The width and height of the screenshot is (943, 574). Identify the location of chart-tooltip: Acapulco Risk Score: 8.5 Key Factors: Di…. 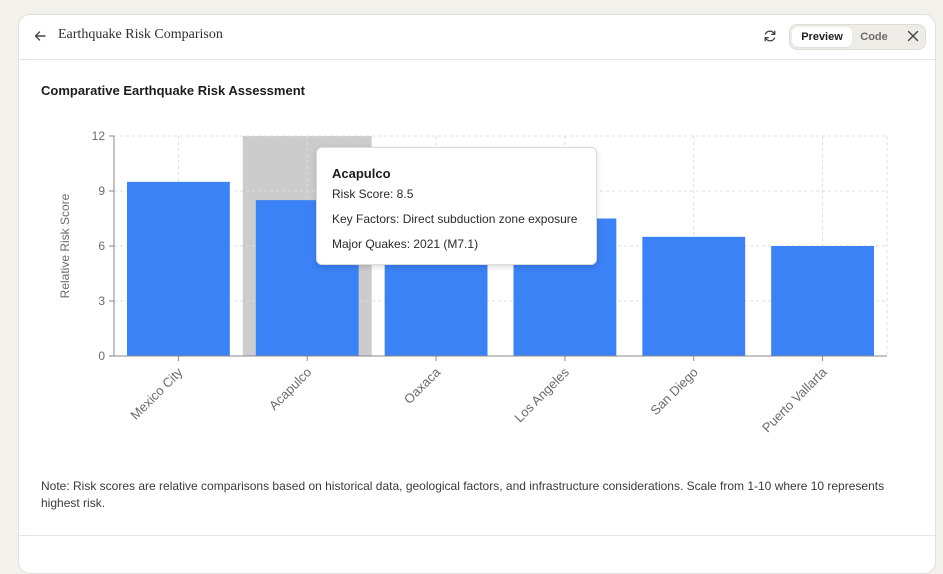
(456, 206).